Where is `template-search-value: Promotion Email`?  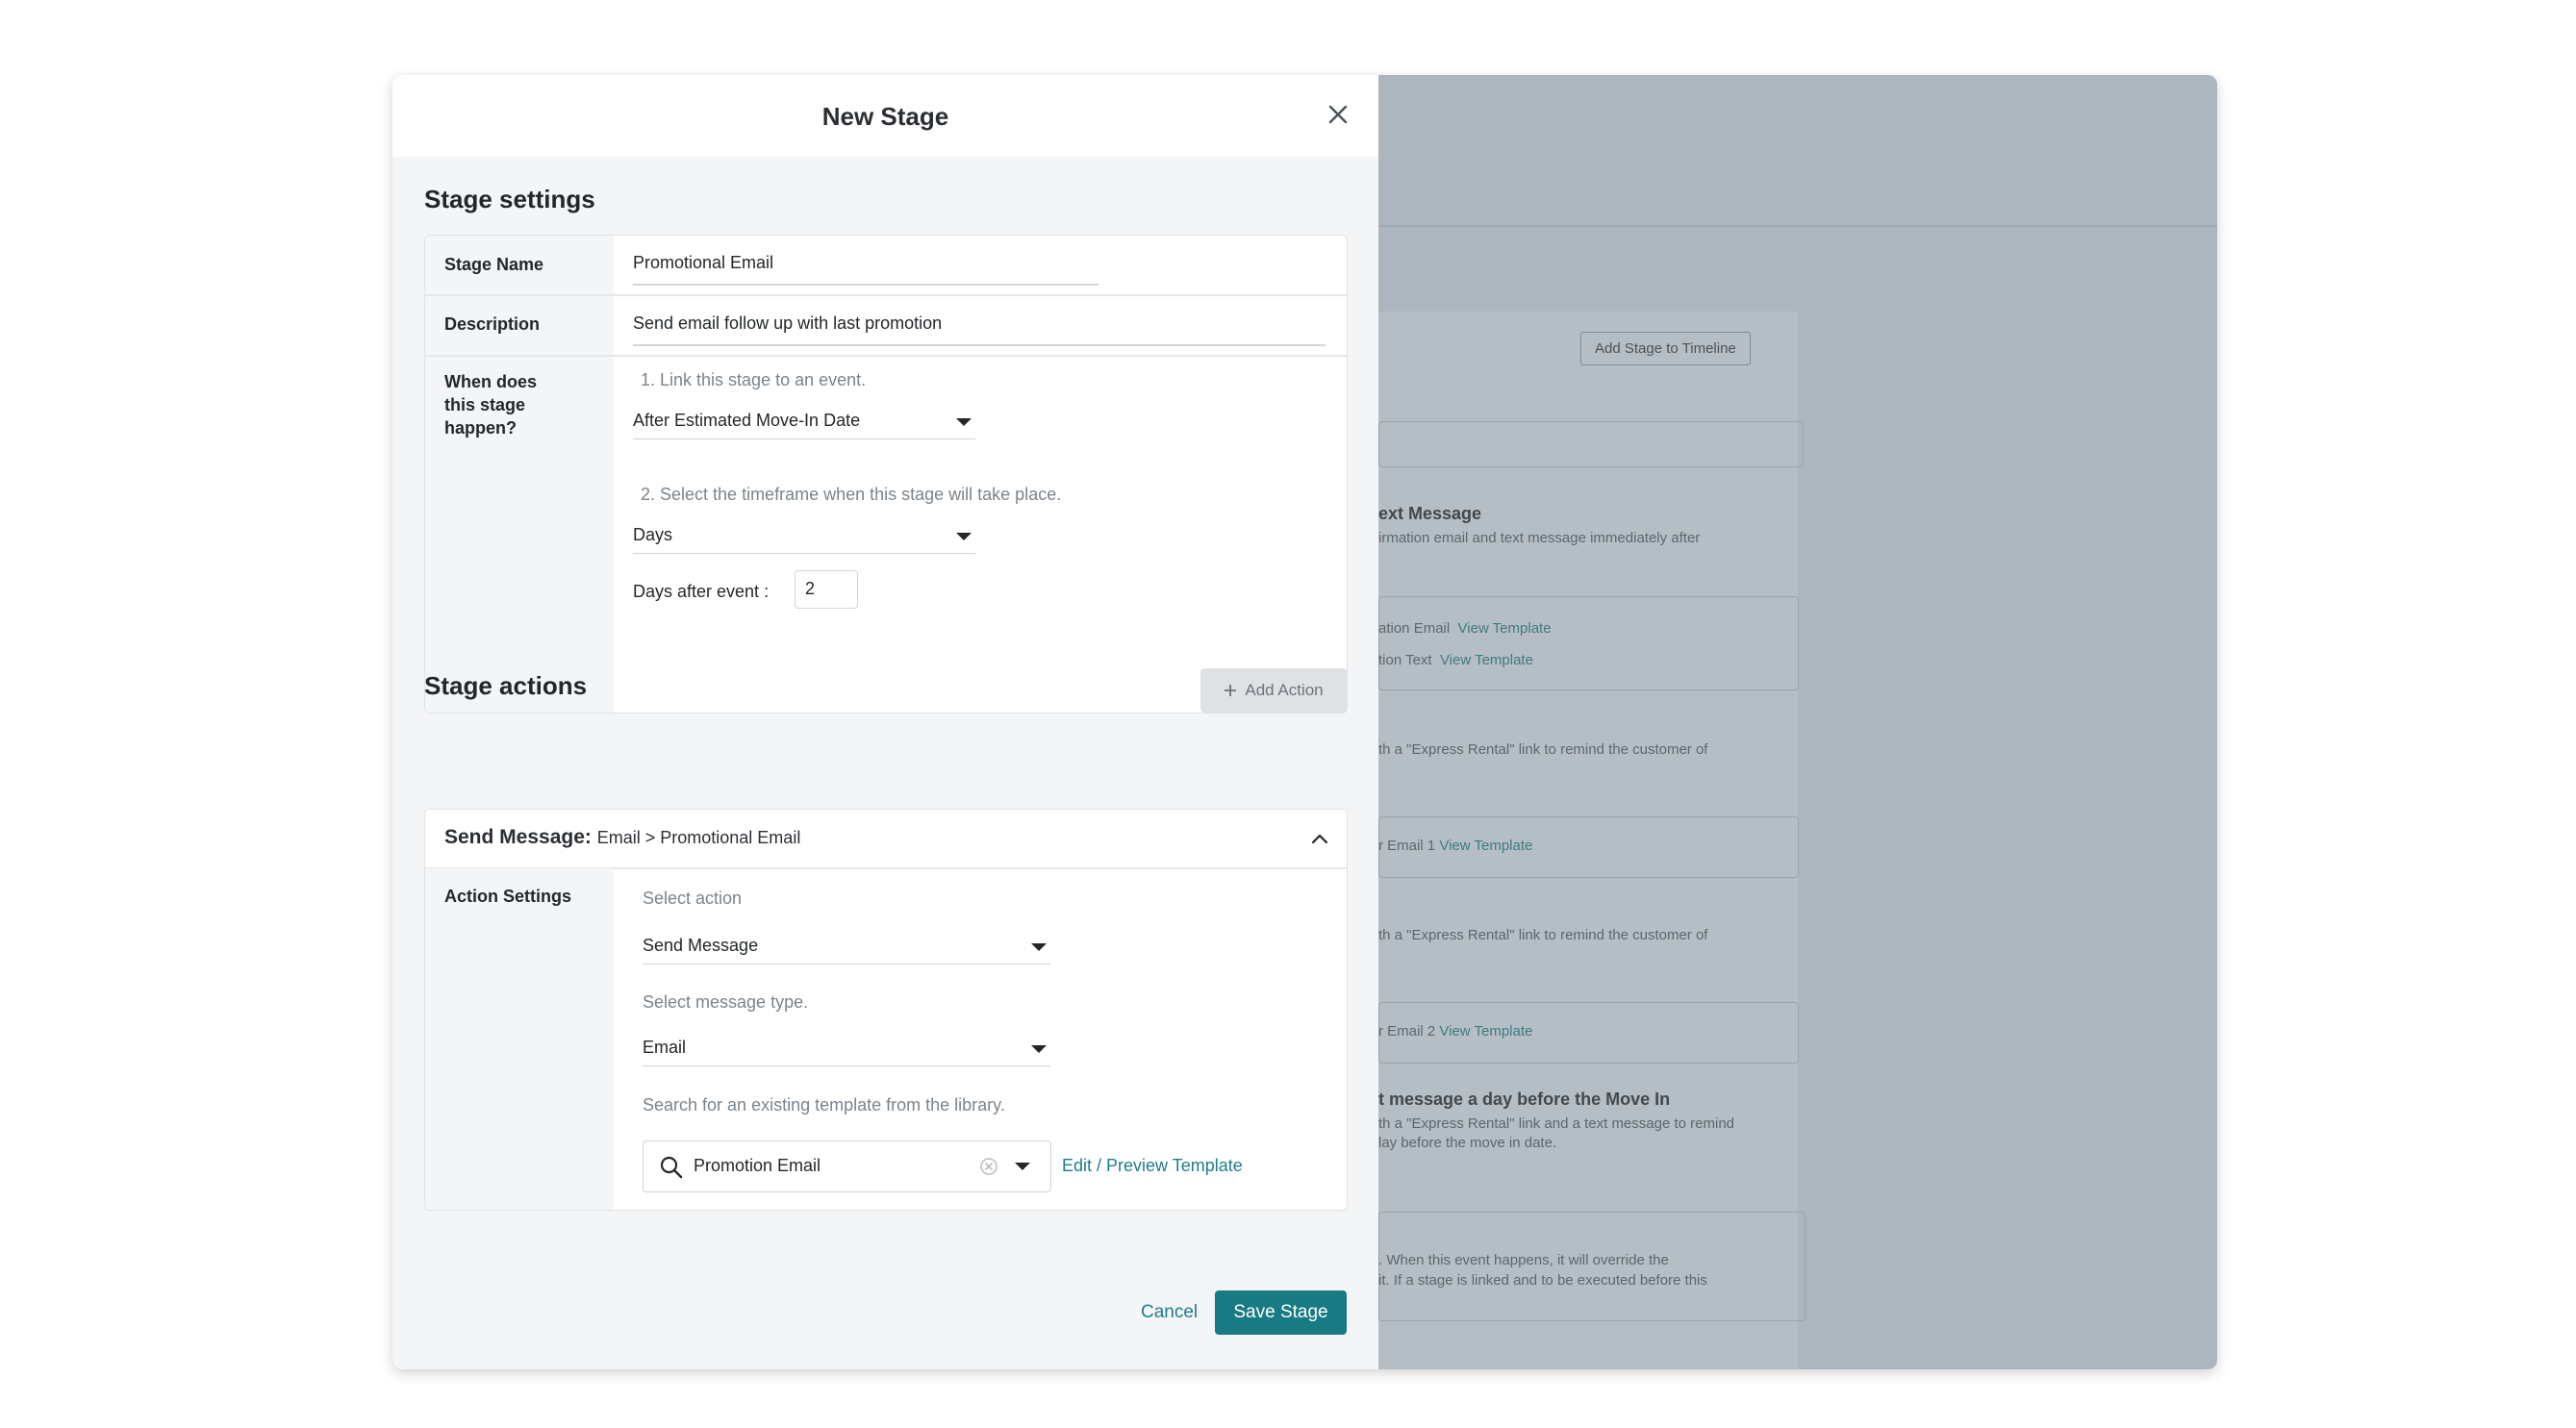 template-search-value: Promotion Email is located at coordinates (757, 1165).